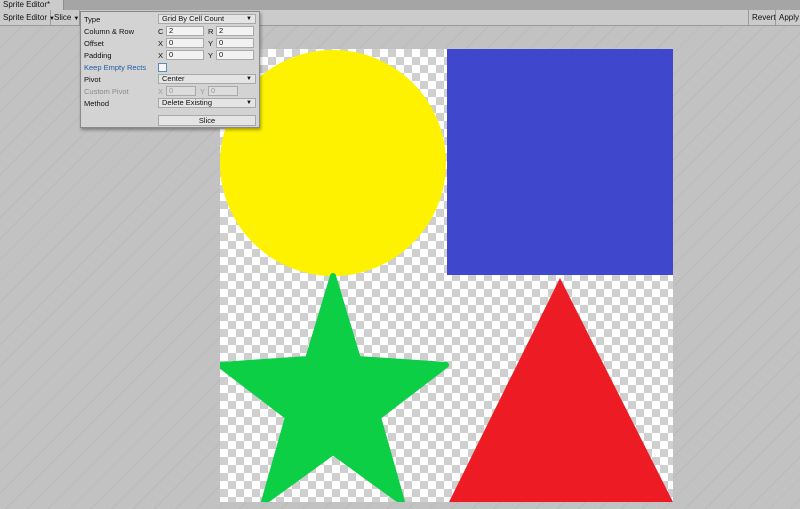 Image resolution: width=800 pixels, height=509 pixels. I want to click on offset-row: Offset X 0 Y 0, so click(170, 43).